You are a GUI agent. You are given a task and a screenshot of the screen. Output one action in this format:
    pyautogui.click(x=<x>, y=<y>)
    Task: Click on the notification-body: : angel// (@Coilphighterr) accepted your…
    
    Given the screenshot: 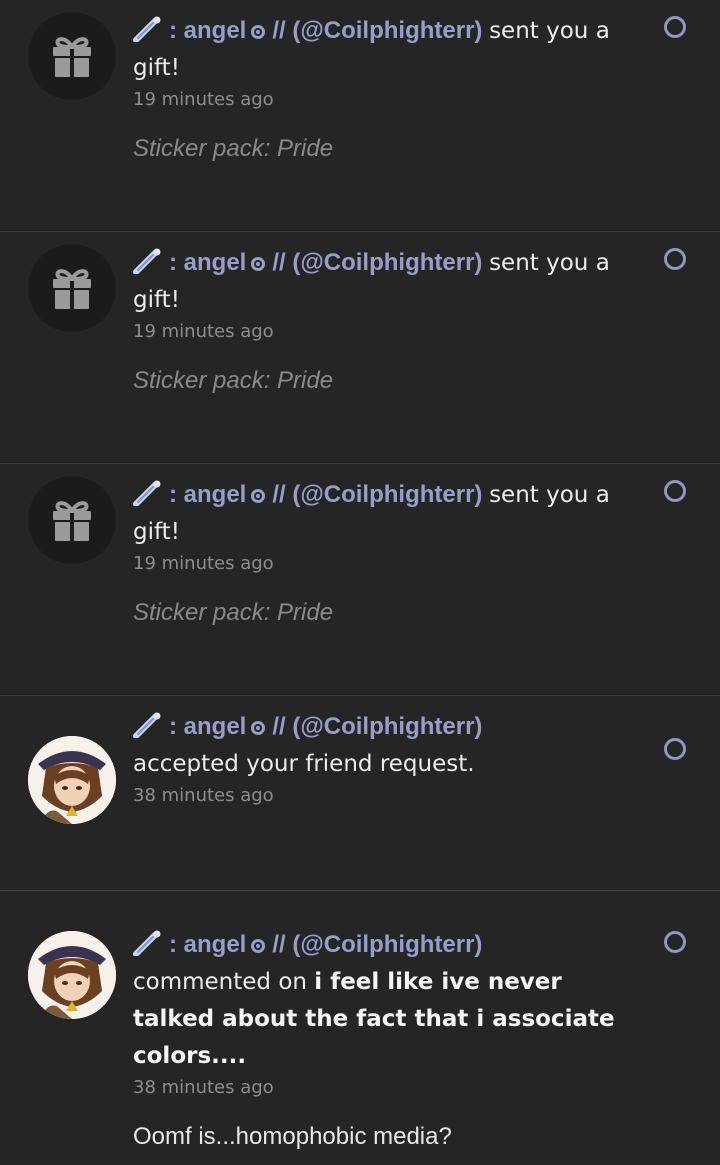 What is the action you would take?
    pyautogui.click(x=378, y=758)
    